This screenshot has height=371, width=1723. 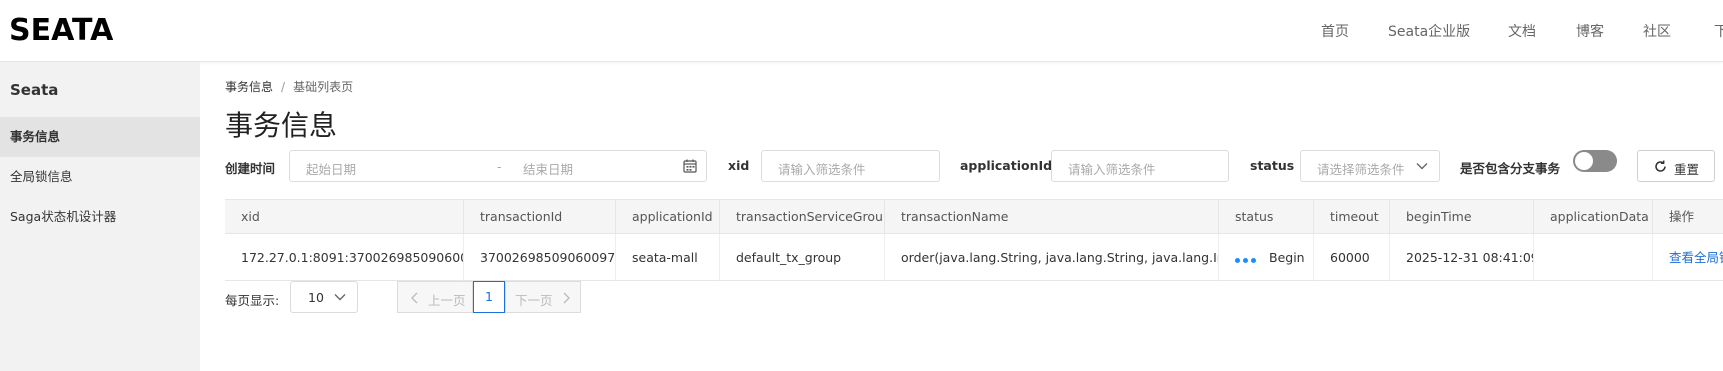 What do you see at coordinates (1593, 257) in the screenshot?
I see `cell-application-data` at bounding box center [1593, 257].